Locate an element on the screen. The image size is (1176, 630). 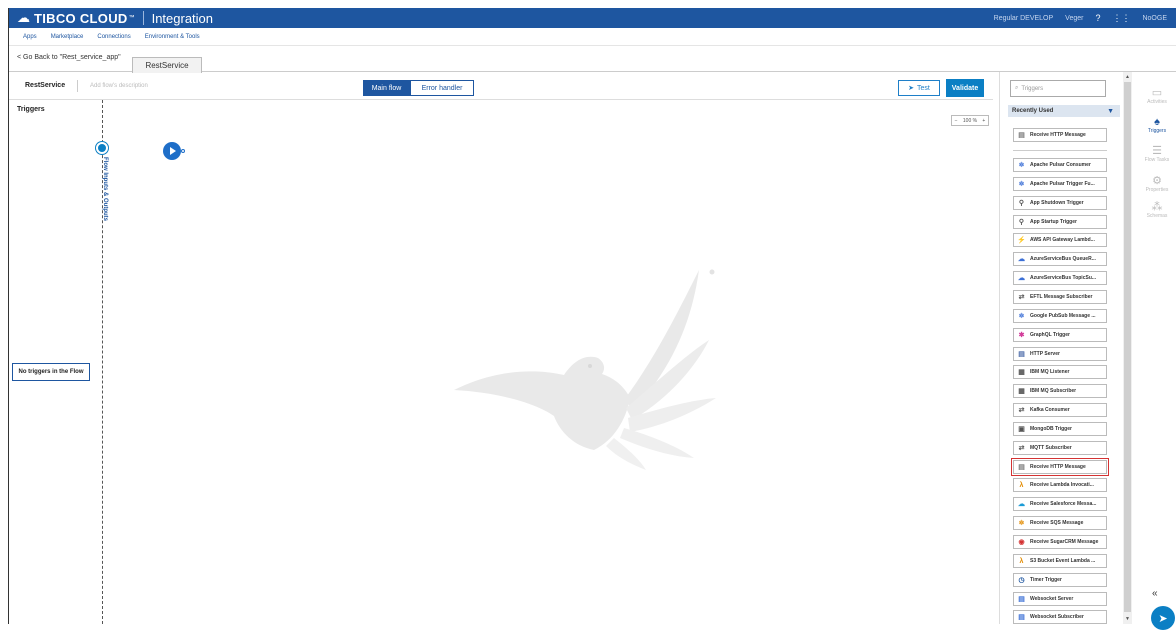
zoom-out-icon: − is located at coordinates (956, 121).